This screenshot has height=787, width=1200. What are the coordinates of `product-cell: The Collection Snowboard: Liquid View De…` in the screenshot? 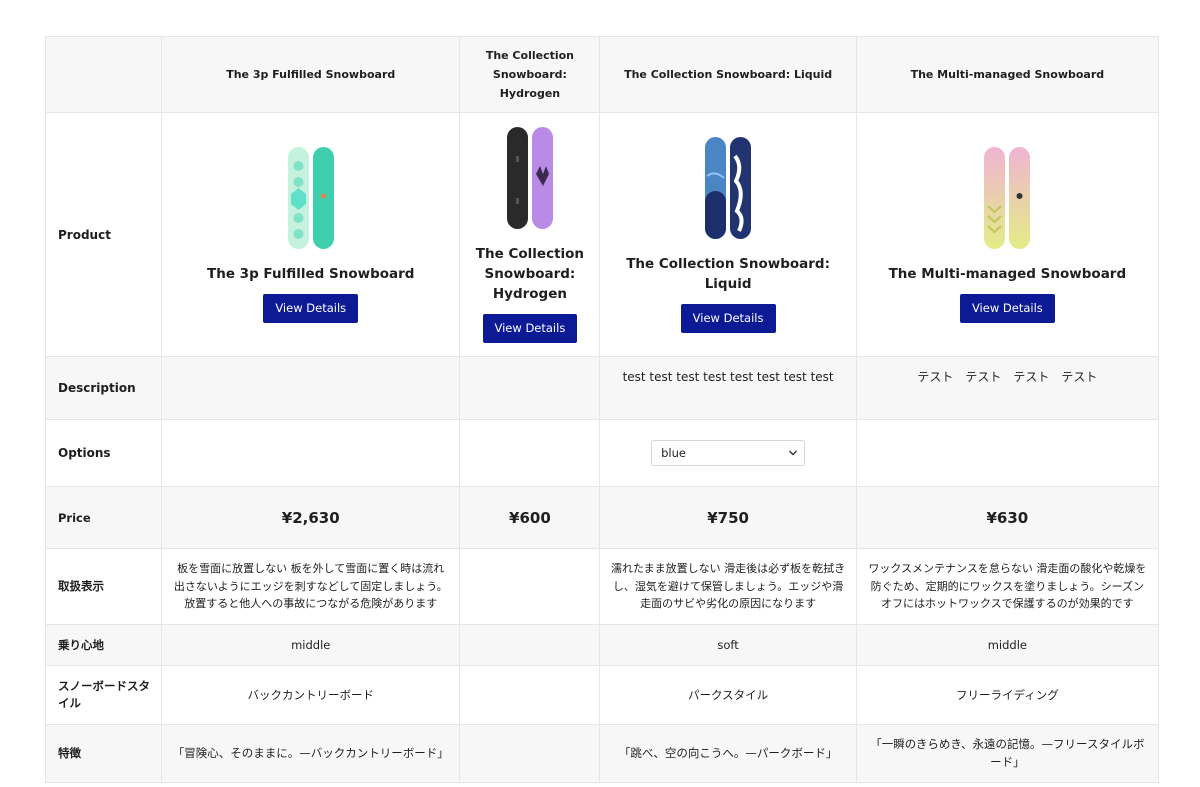 It's located at (728, 234).